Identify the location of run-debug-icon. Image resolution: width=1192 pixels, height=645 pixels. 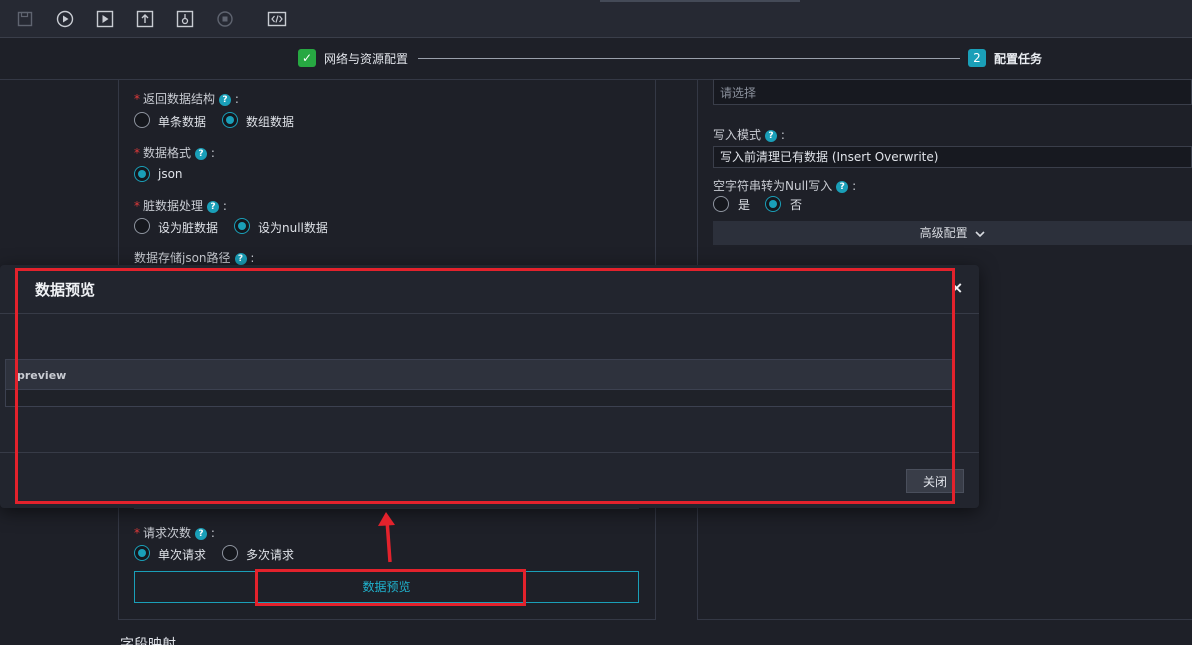
(105, 19).